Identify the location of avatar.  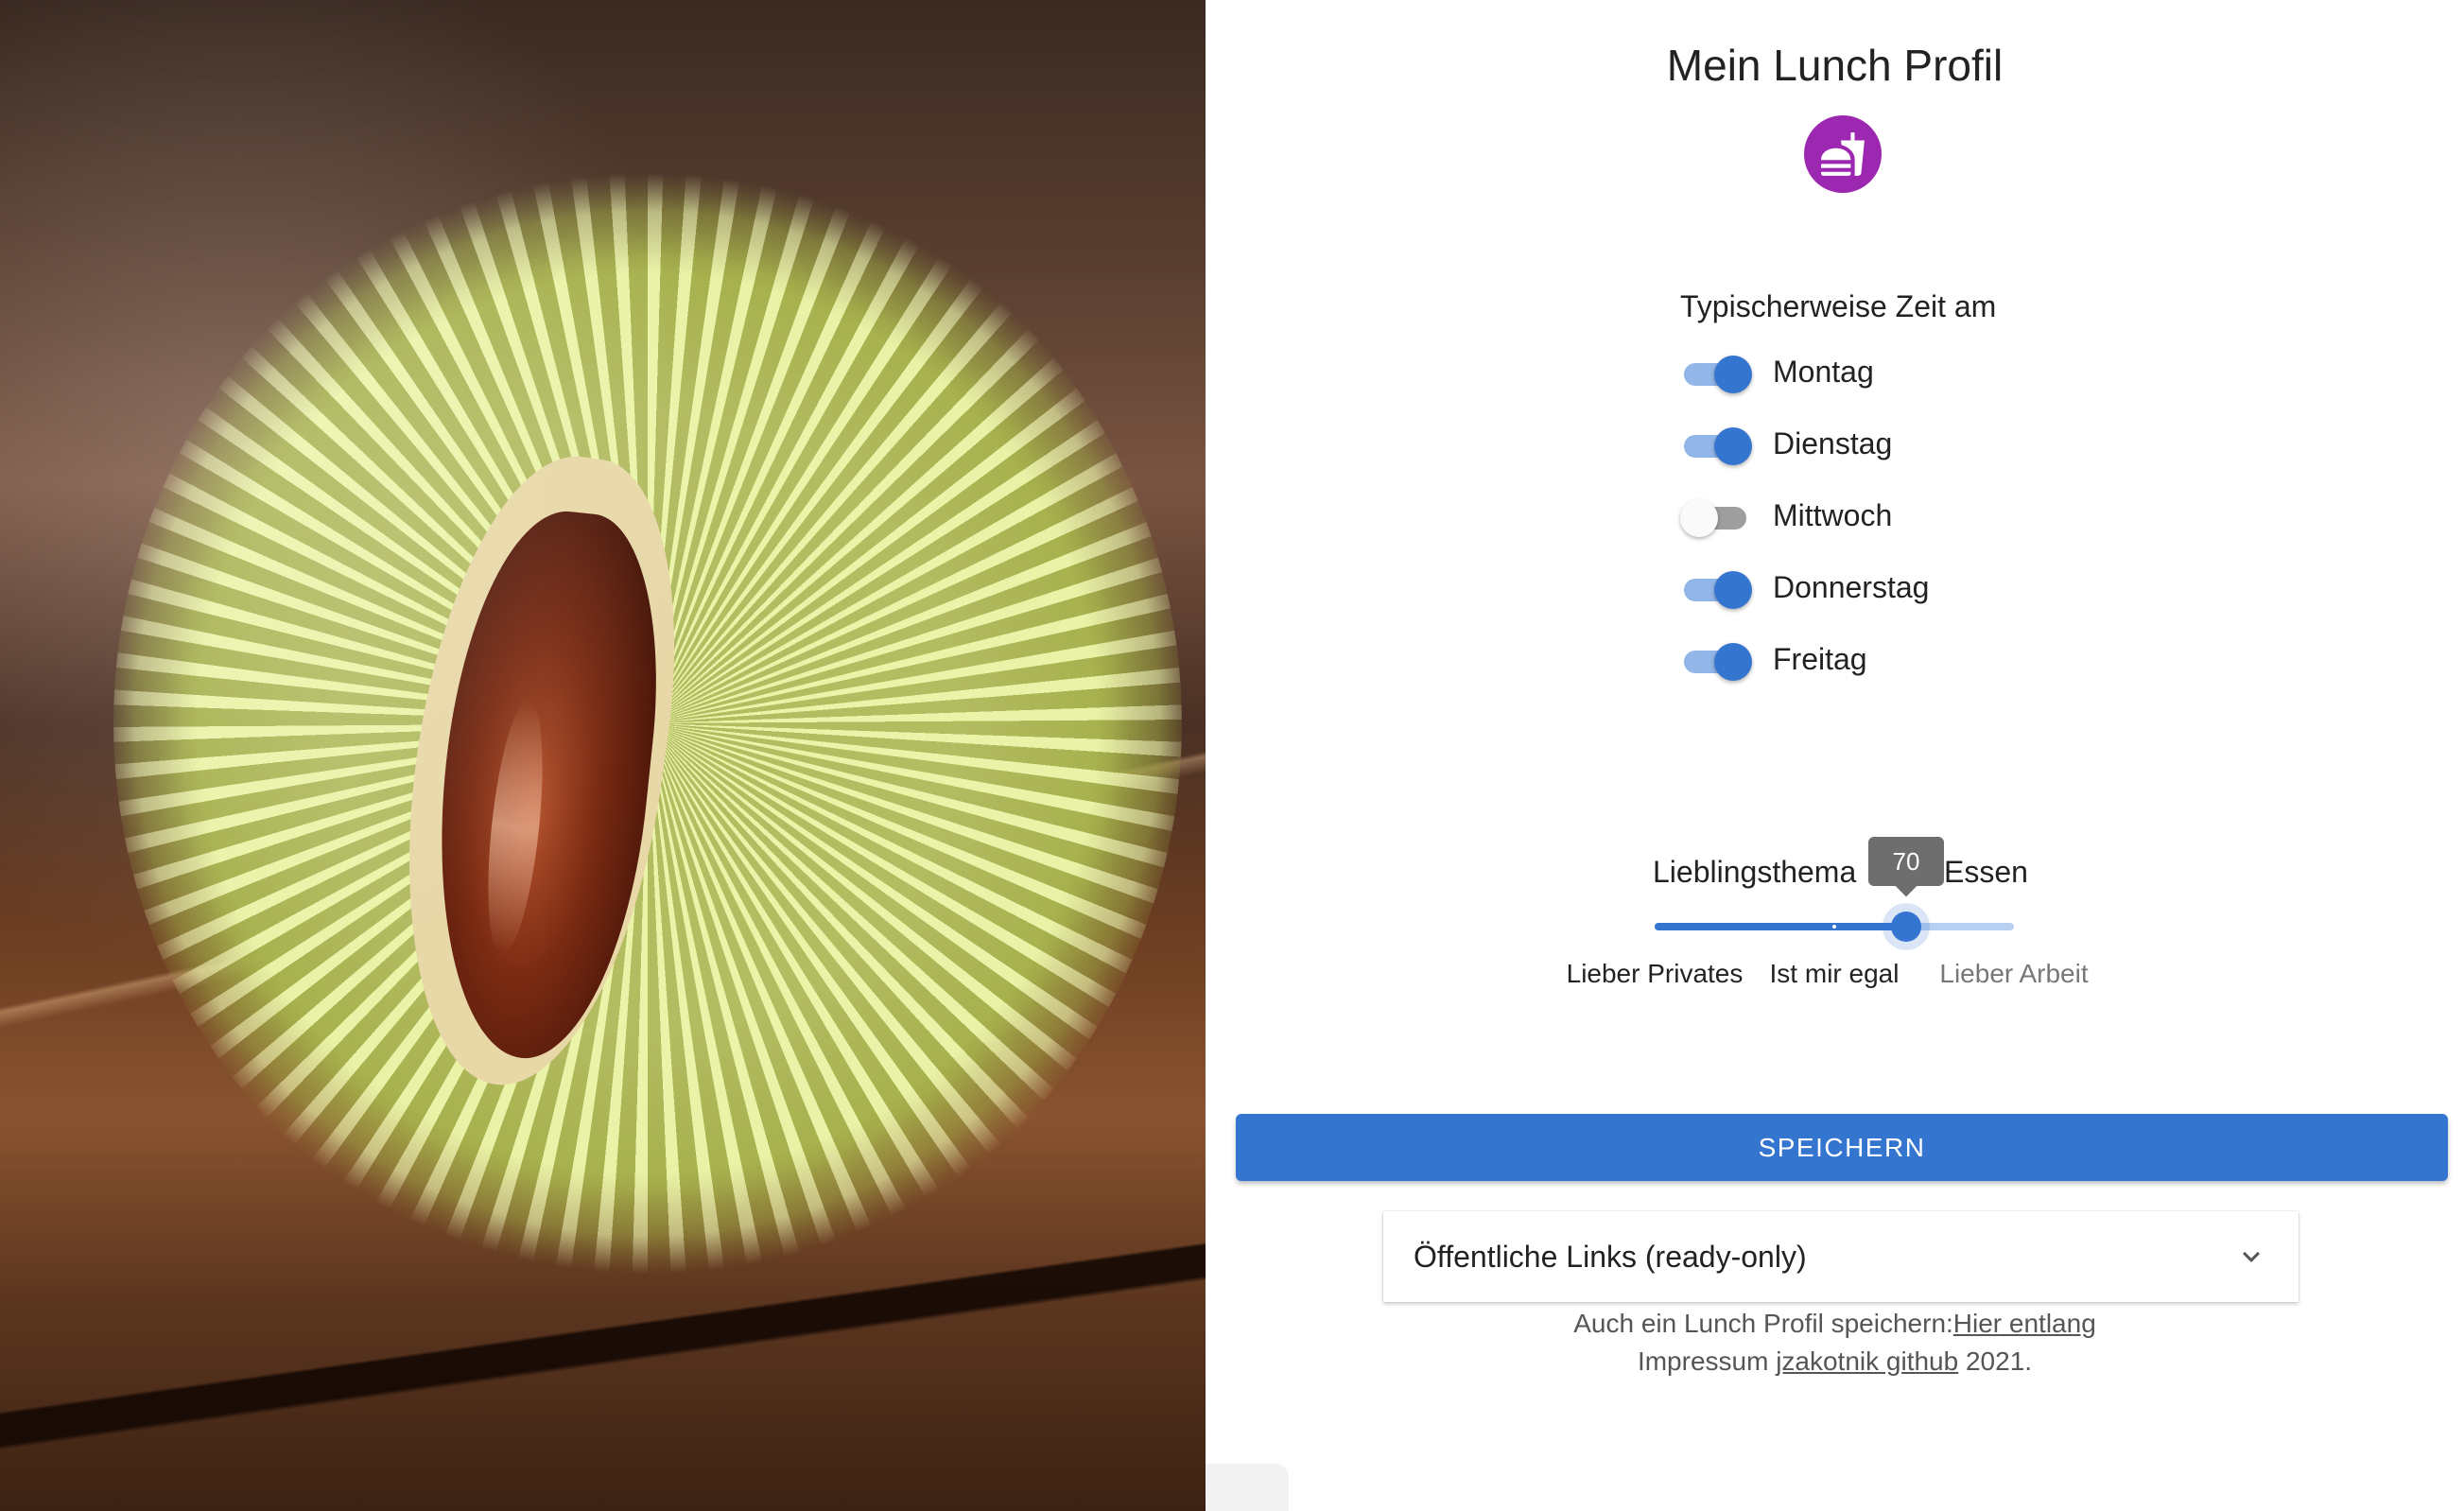
(1843, 154).